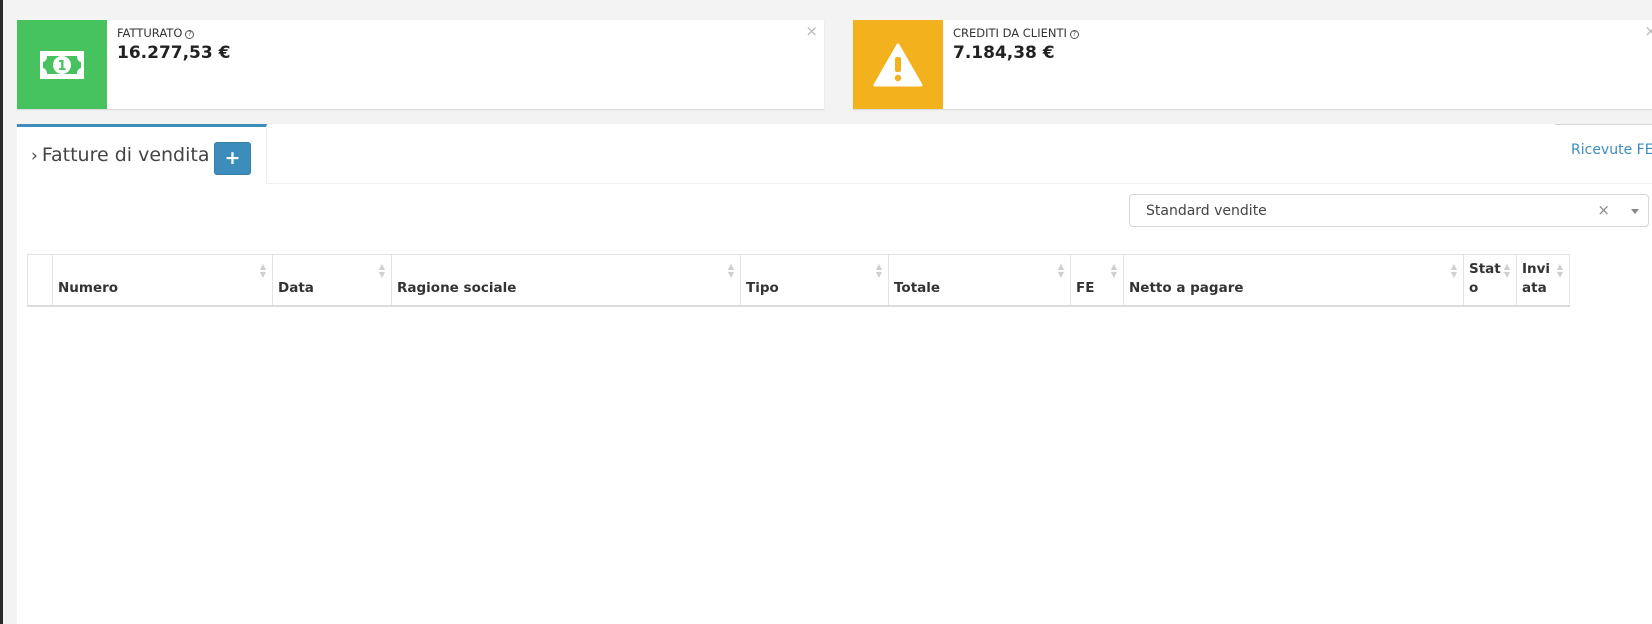 The height and width of the screenshot is (624, 1652). What do you see at coordinates (1635, 211) in the screenshot?
I see `chevron-down-icon` at bounding box center [1635, 211].